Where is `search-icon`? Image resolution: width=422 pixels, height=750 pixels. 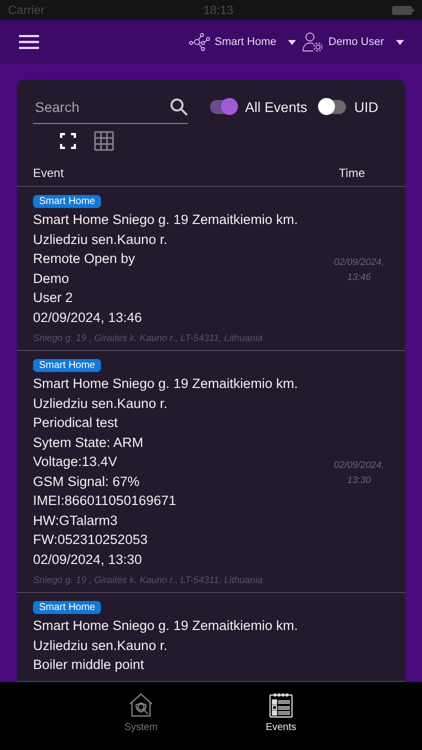
search-icon is located at coordinates (179, 107).